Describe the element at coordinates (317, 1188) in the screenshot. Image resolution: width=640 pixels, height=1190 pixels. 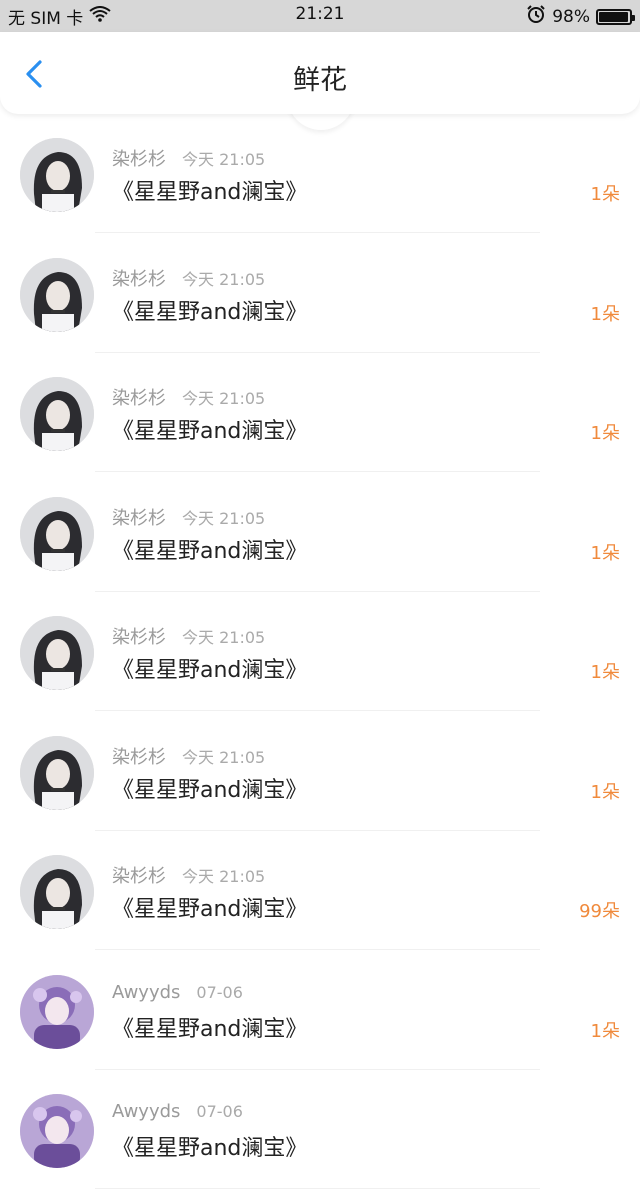
I see `divider` at that location.